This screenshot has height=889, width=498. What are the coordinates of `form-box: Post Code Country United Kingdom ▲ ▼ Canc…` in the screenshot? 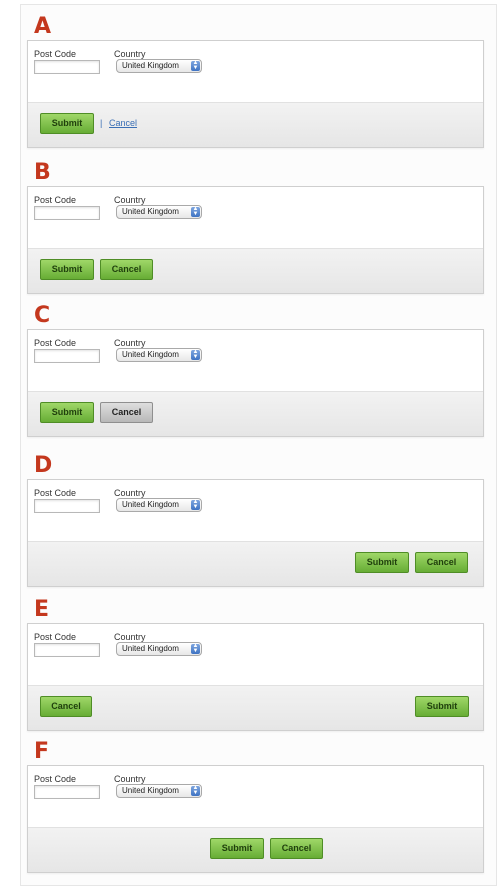 It's located at (255, 677).